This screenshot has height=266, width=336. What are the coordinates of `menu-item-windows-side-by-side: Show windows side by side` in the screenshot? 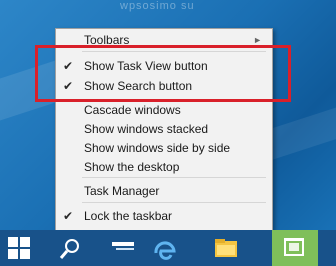 It's located at (164, 148).